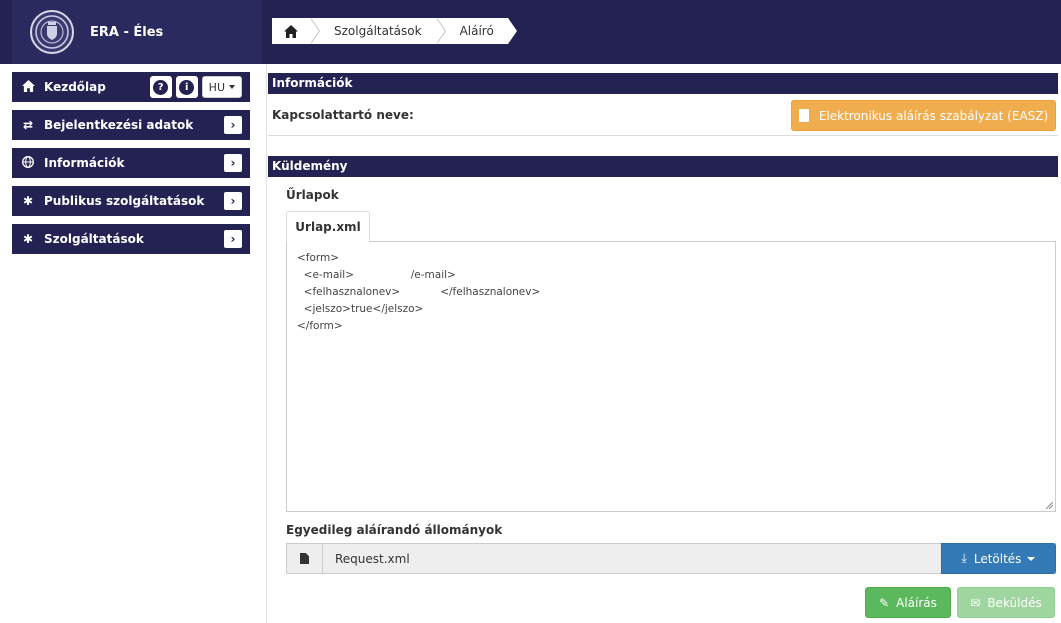  What do you see at coordinates (28, 125) in the screenshot?
I see `swap-icon: ⇄` at bounding box center [28, 125].